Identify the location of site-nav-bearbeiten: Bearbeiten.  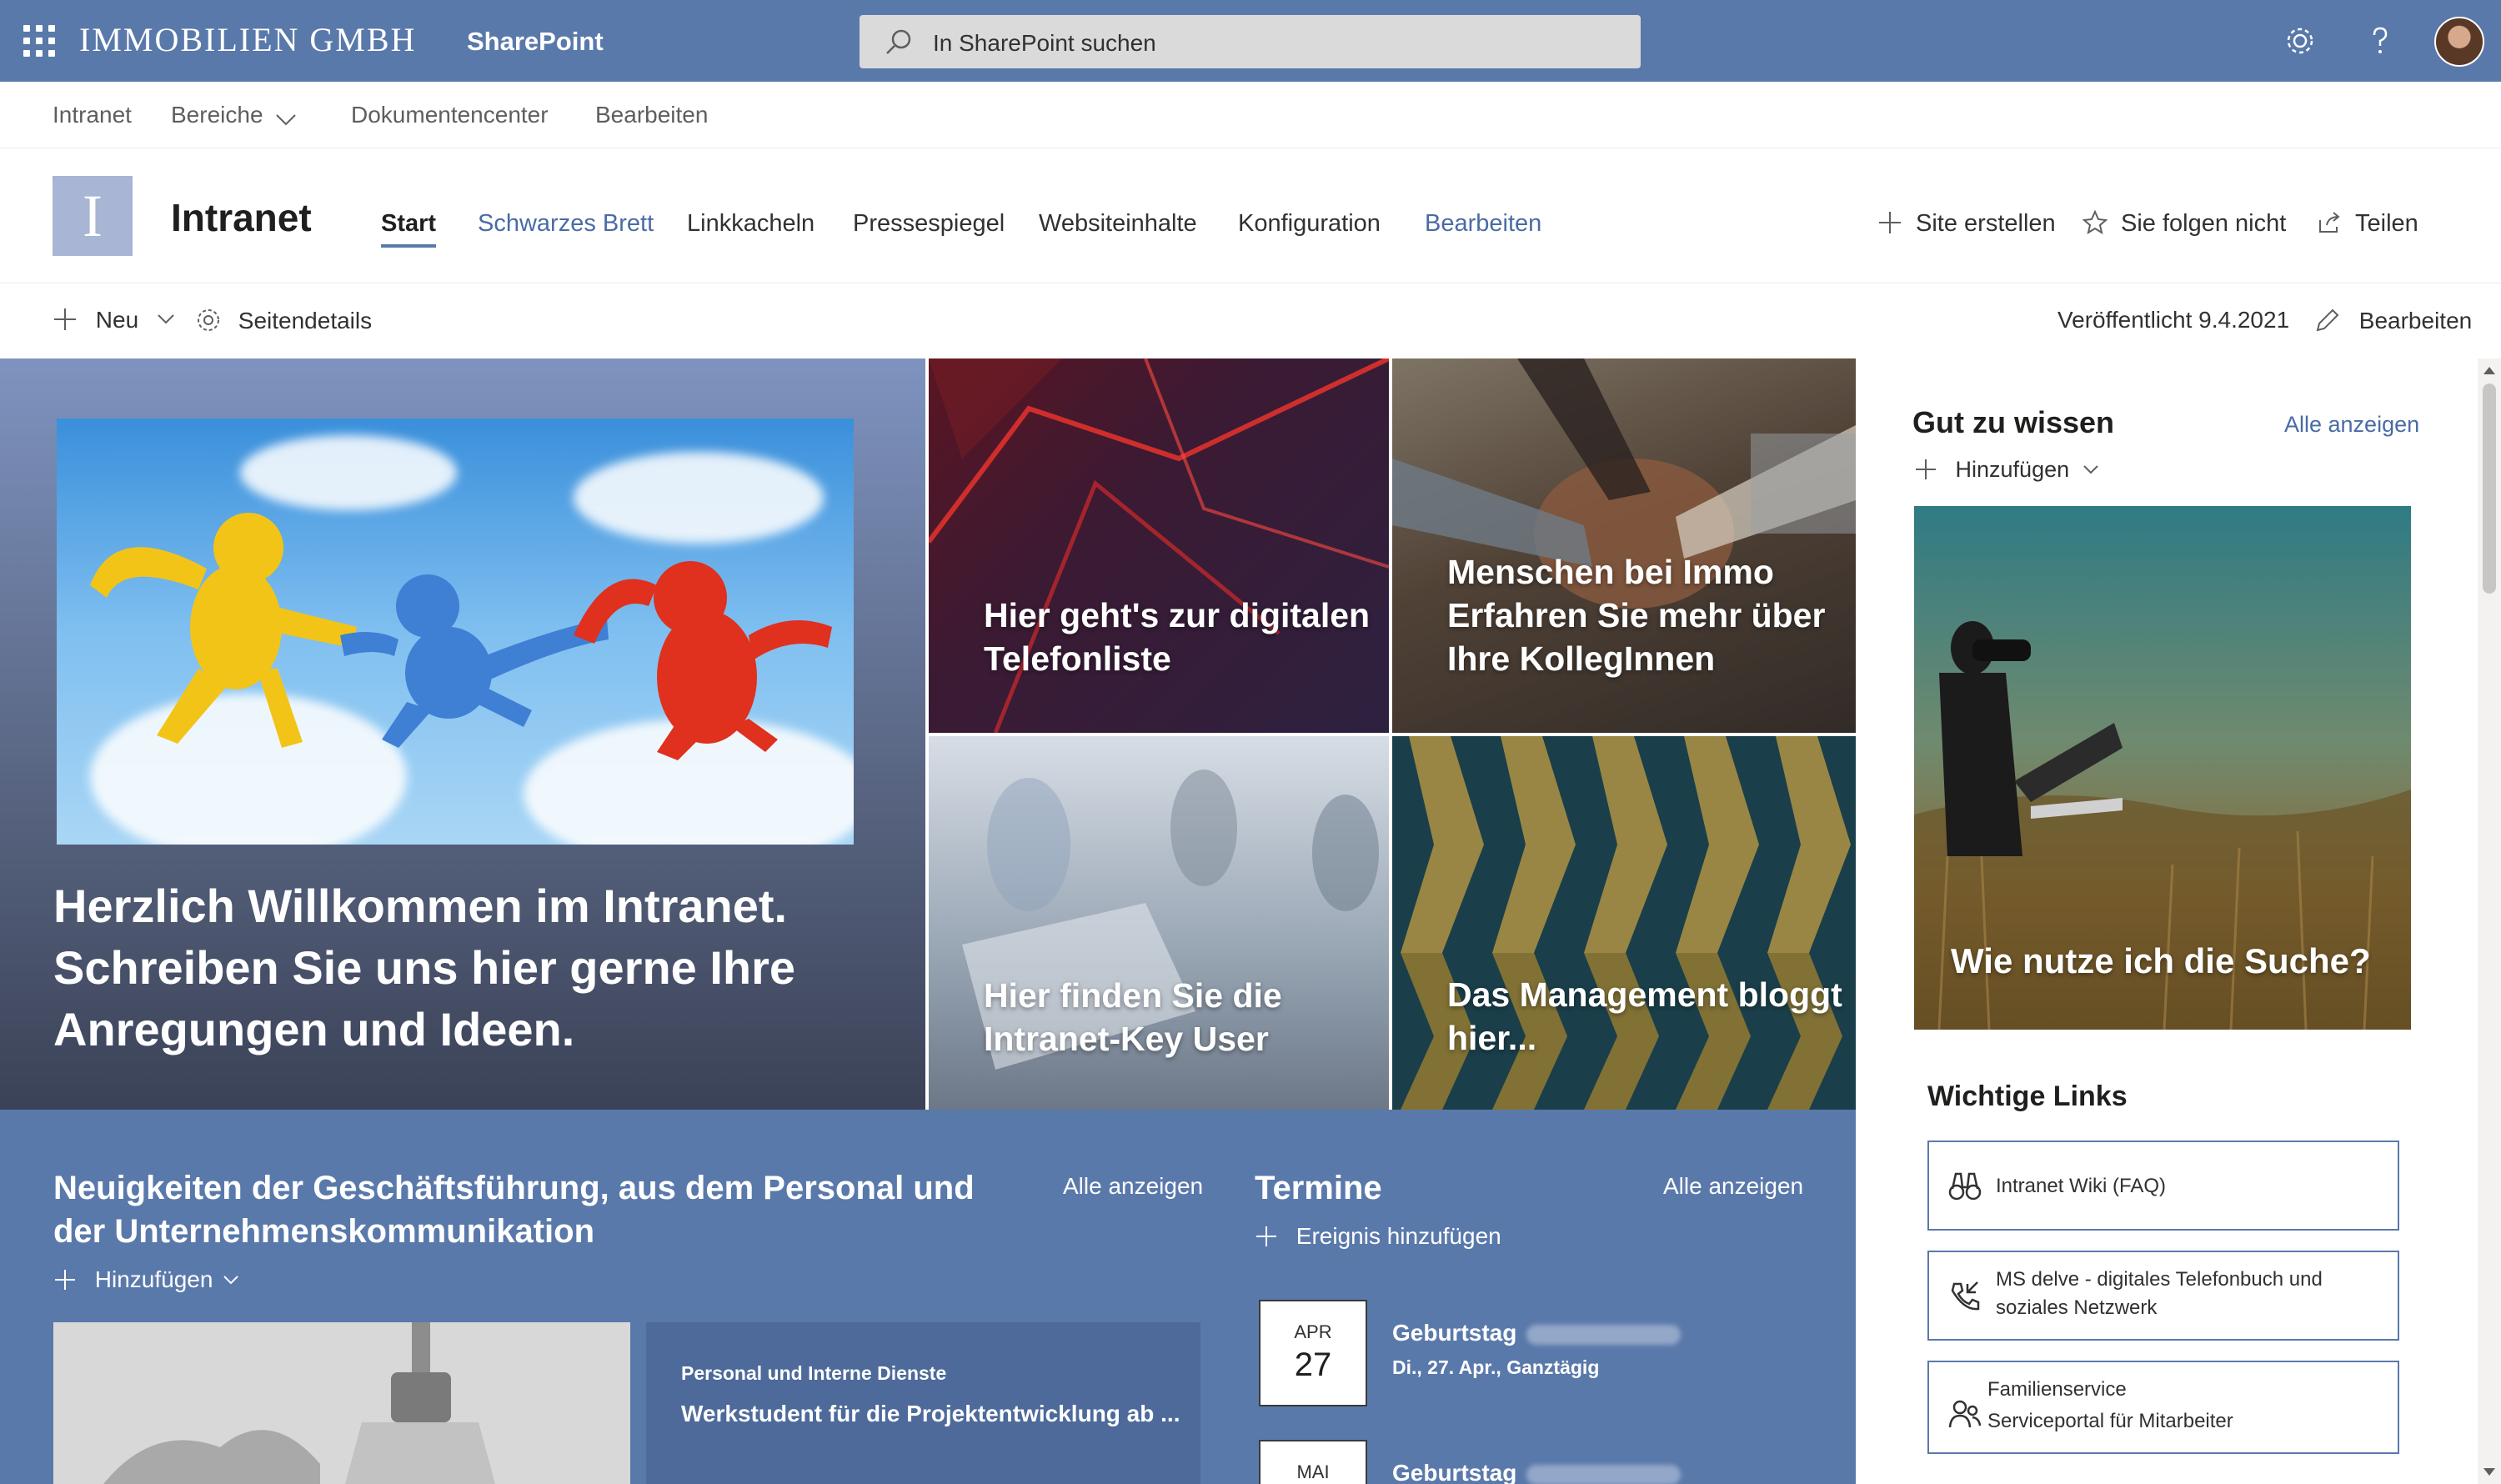
(1483, 224).